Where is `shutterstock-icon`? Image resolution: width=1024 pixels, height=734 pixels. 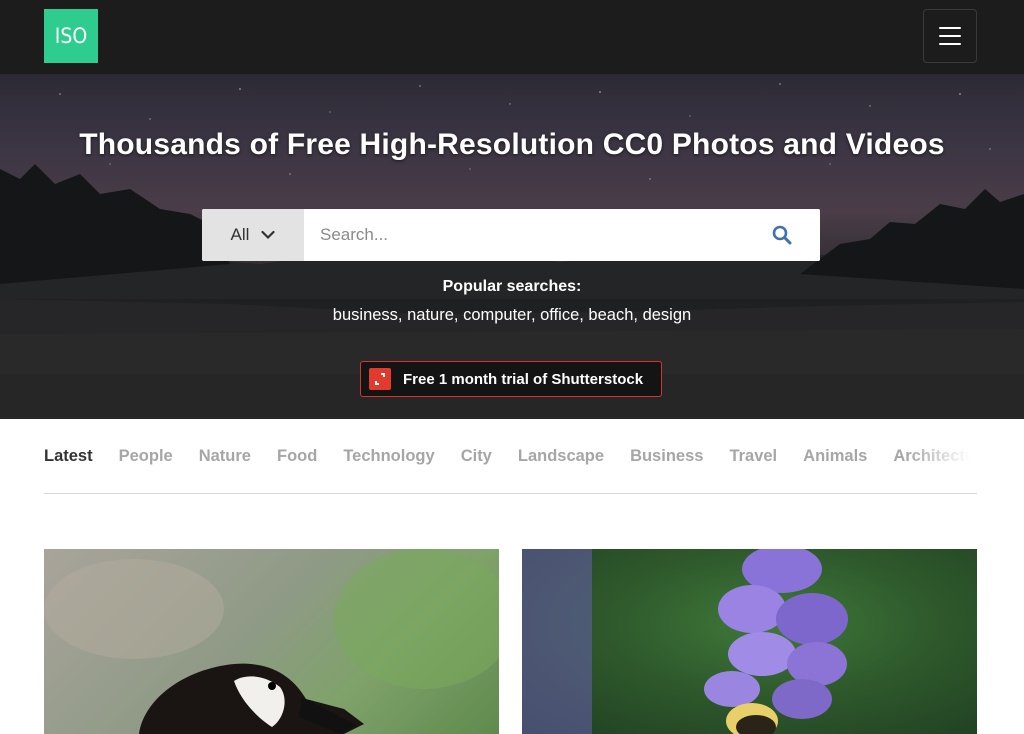 shutterstock-icon is located at coordinates (380, 379).